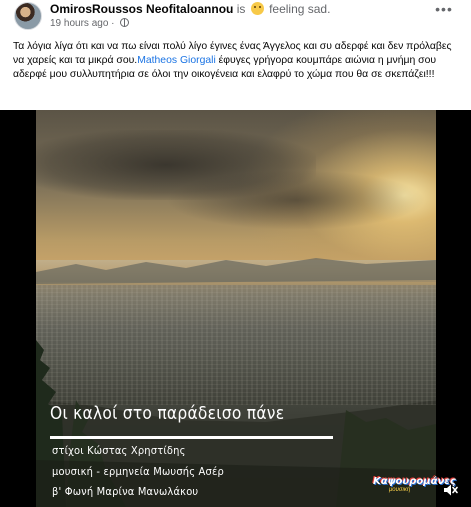 The height and width of the screenshot is (507, 471). I want to click on sad-face-icon, so click(257, 8).